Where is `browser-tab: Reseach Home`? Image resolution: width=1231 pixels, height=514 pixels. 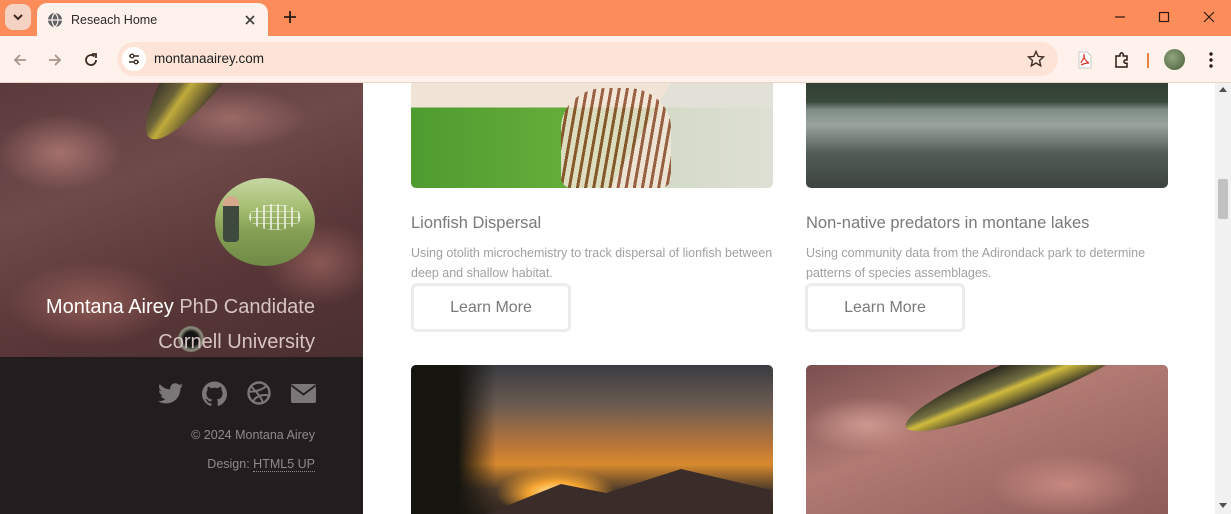 browser-tab: Reseach Home is located at coordinates (152, 19).